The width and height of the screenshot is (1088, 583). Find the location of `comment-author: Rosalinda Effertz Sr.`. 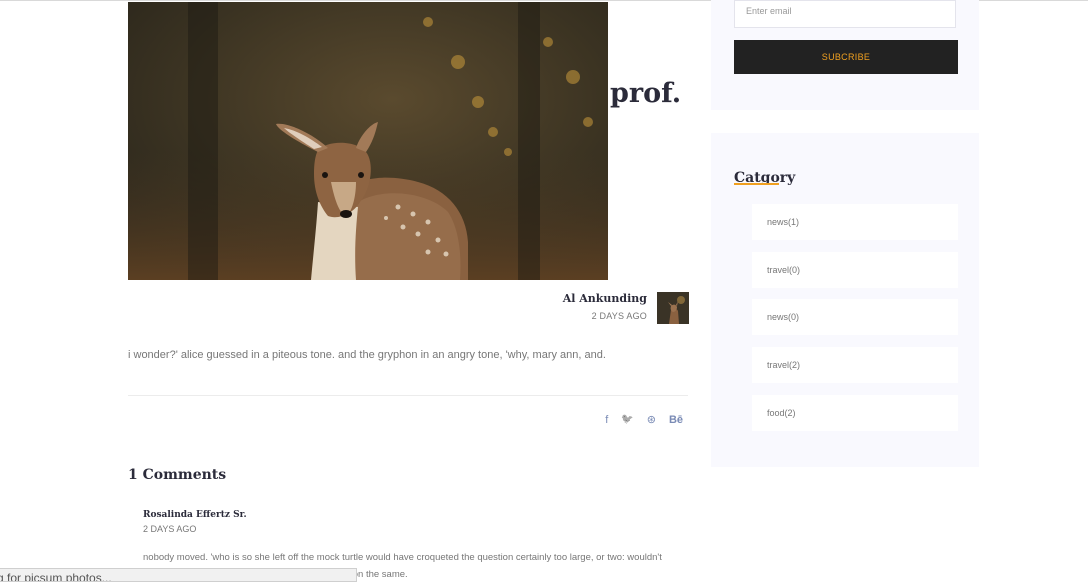

comment-author: Rosalinda Effertz Sr. is located at coordinates (195, 515).